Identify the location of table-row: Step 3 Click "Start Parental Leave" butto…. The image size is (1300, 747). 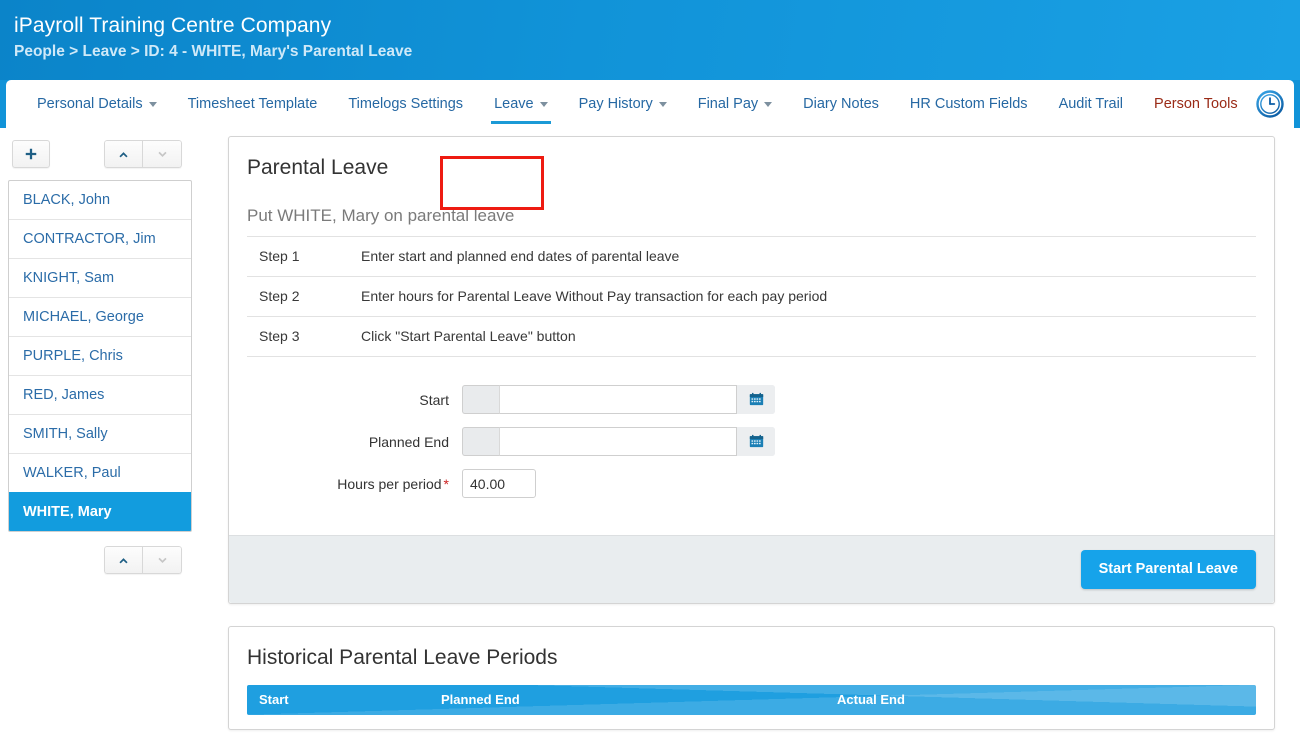
(751, 336).